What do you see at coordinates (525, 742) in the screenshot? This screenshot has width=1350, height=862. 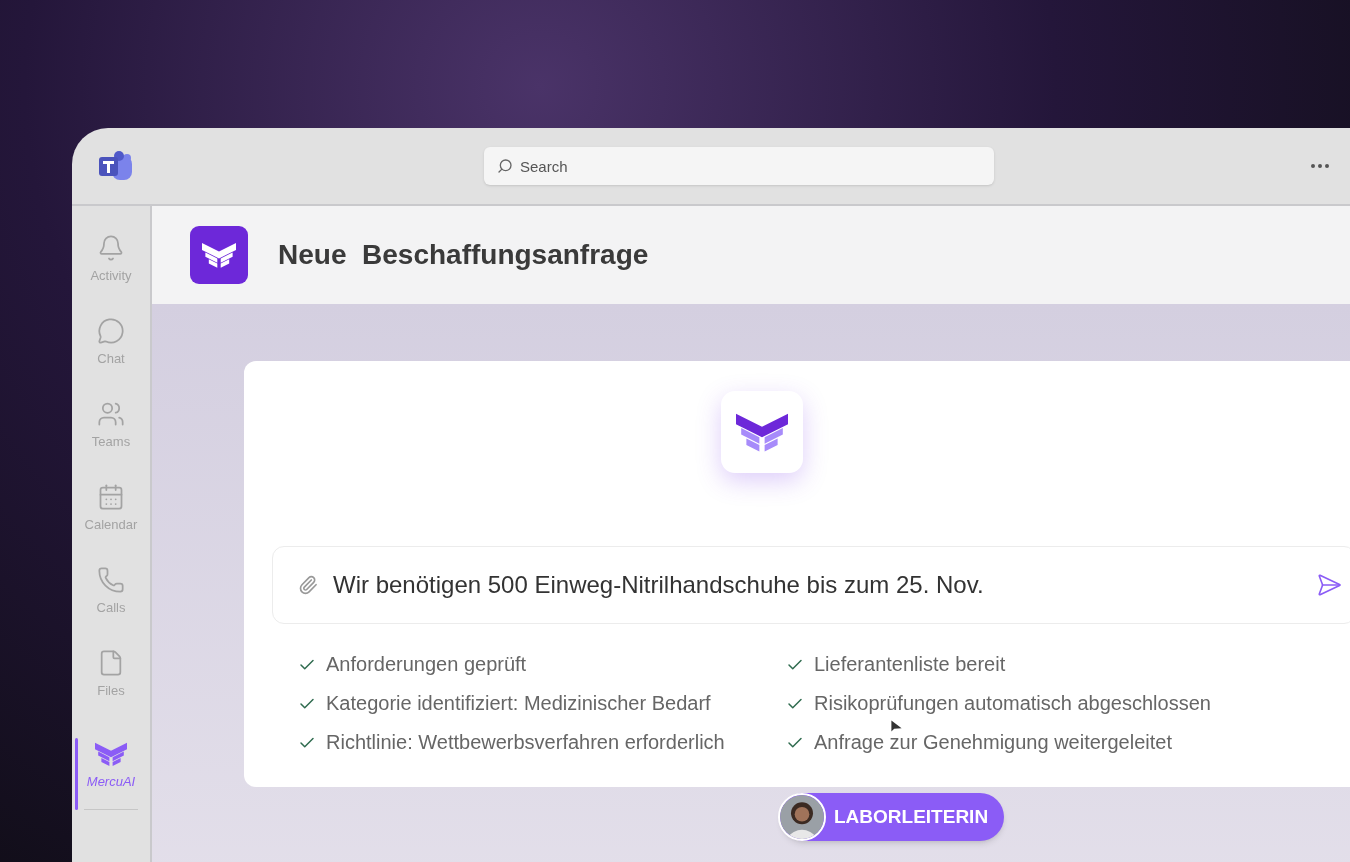 I see `checklist-item: Richtlinie: Wettbewerbsverfahren erforderlich` at bounding box center [525, 742].